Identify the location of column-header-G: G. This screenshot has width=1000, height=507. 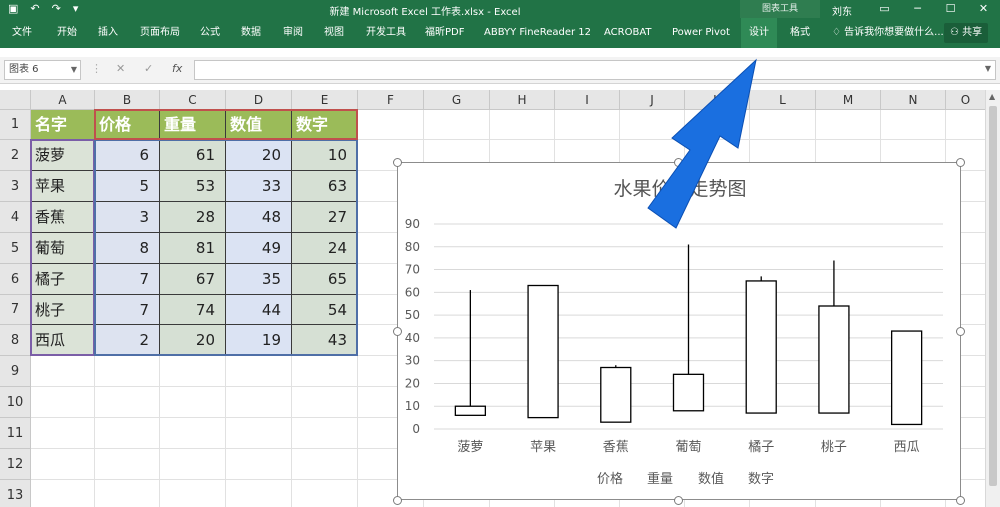
(457, 100).